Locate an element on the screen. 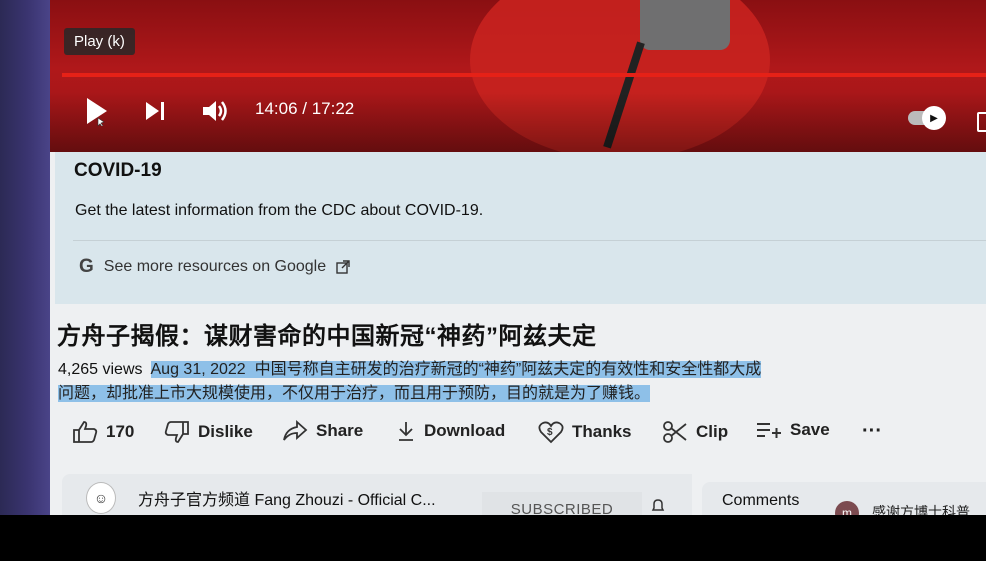 The image size is (986, 561). desktop-edge is located at coordinates (25, 257).